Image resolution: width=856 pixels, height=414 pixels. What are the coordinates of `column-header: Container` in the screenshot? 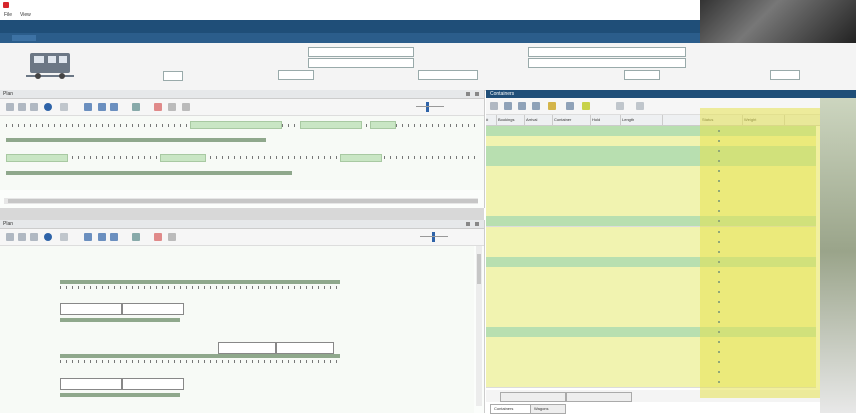 It's located at (572, 120).